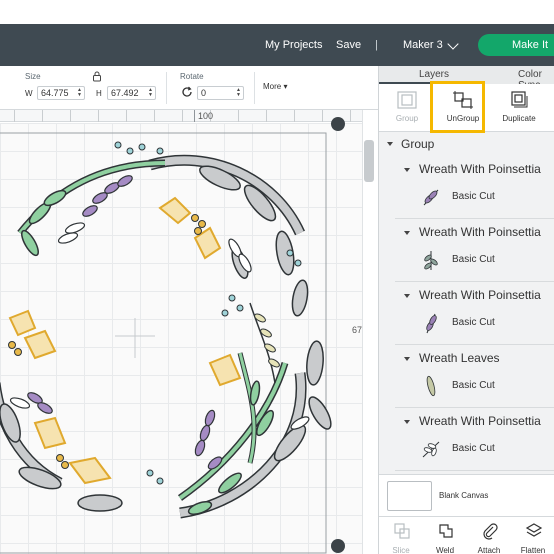 The height and width of the screenshot is (554, 554). I want to click on width-letter: W, so click(29, 93).